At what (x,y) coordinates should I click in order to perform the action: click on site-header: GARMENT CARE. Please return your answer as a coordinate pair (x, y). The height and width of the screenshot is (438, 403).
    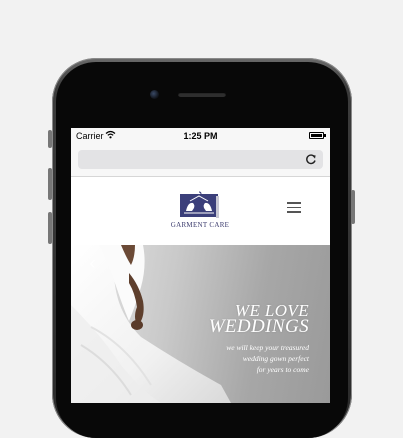
    Looking at the image, I should click on (200, 211).